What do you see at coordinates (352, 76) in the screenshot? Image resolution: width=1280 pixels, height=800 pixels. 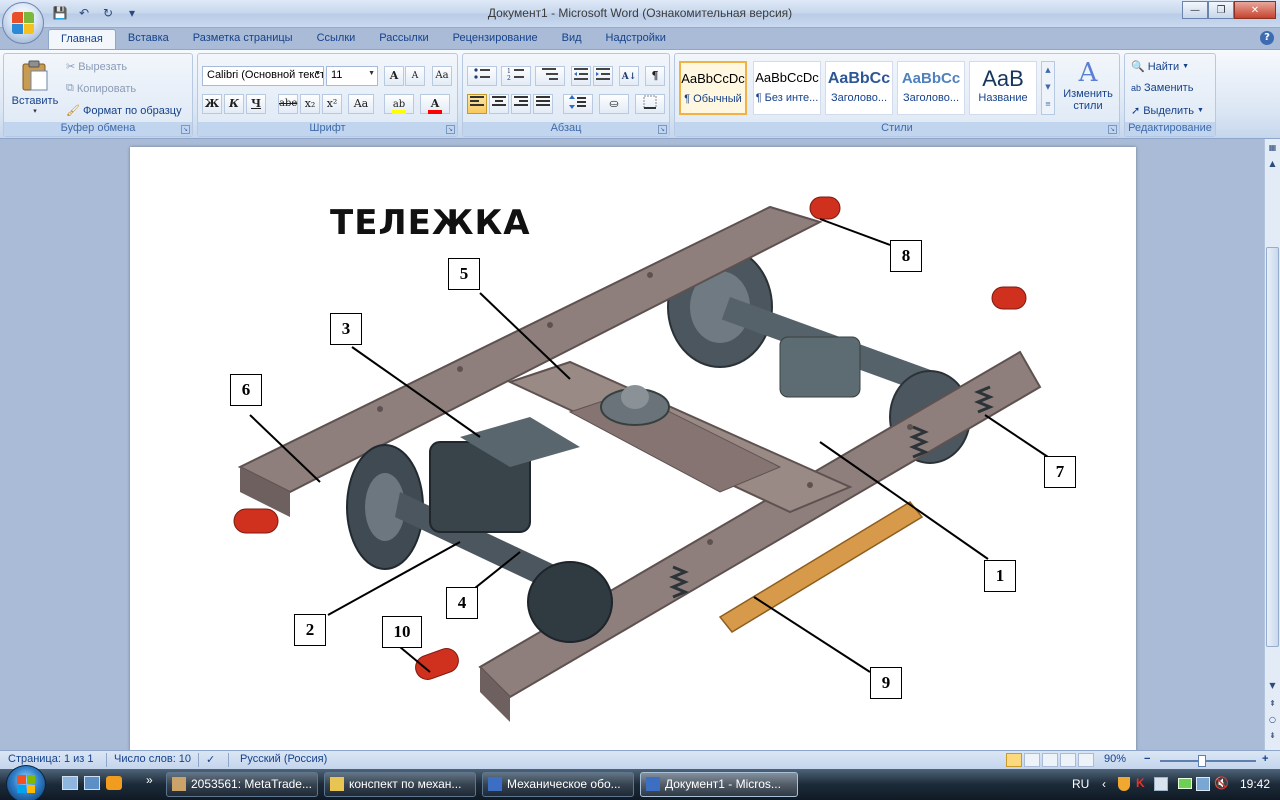 I see `font-size-combo: 11 ▼` at bounding box center [352, 76].